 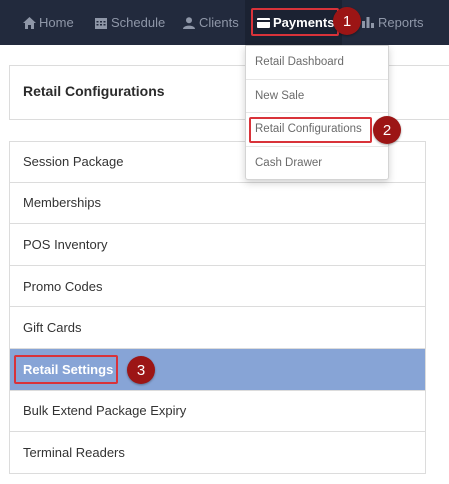 I want to click on nav-clients: Clients, so click(x=210, y=22).